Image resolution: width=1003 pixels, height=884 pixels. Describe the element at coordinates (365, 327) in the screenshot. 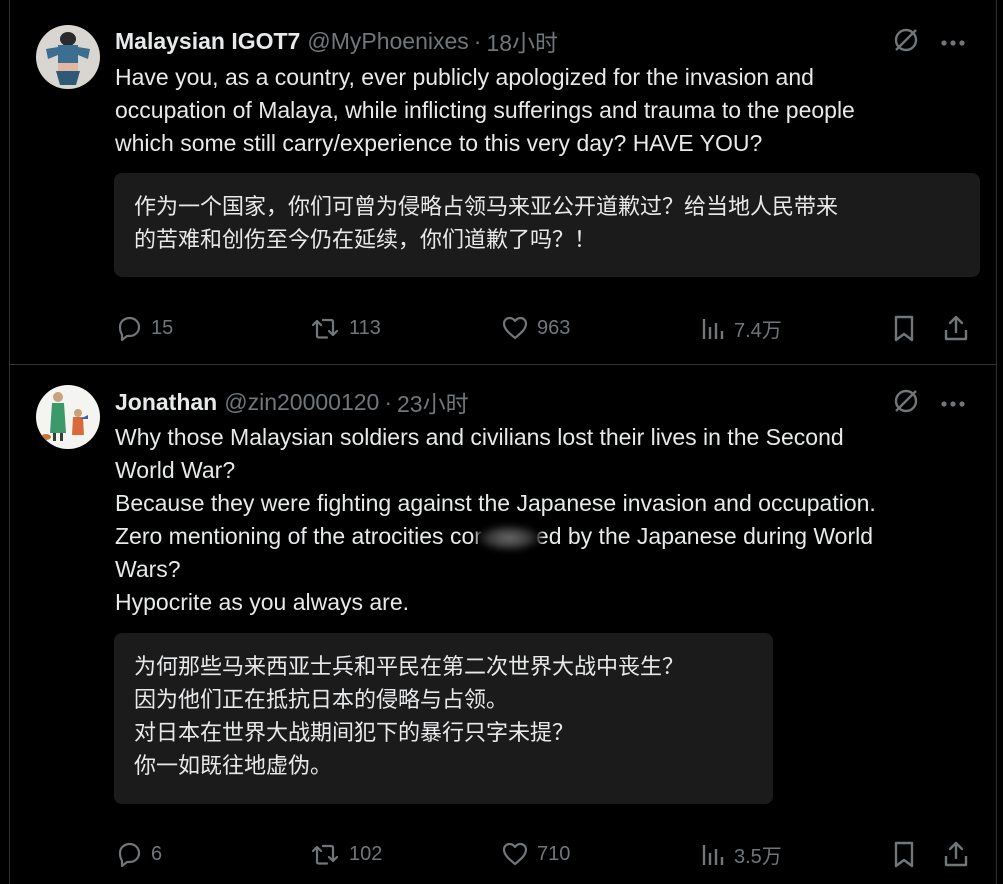

I see `retweet-count: 113` at that location.